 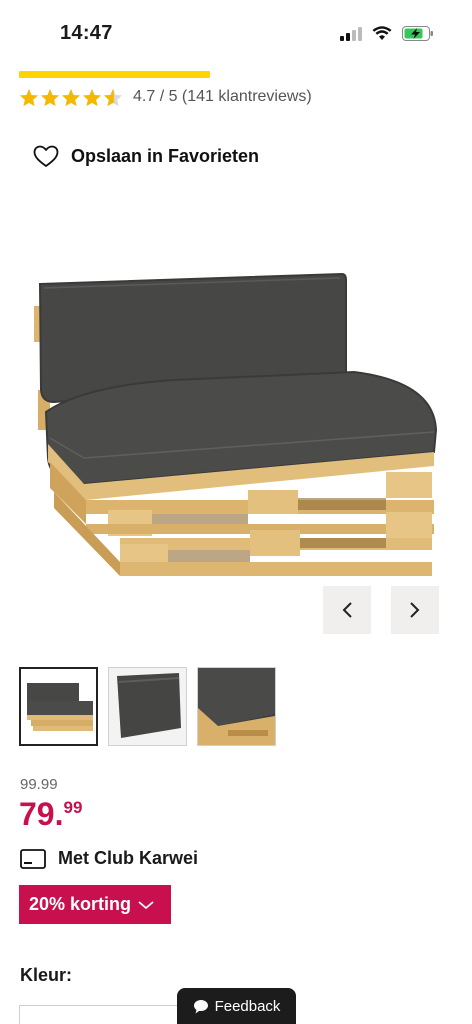 I want to click on thumbnail-strip, so click(x=147, y=706).